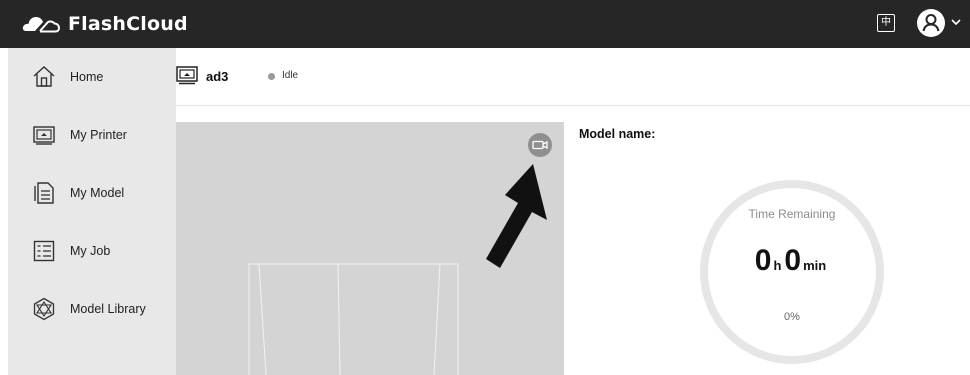 The height and width of the screenshot is (375, 970). I want to click on time-remaining-value: 0 h 0 min, so click(792, 261).